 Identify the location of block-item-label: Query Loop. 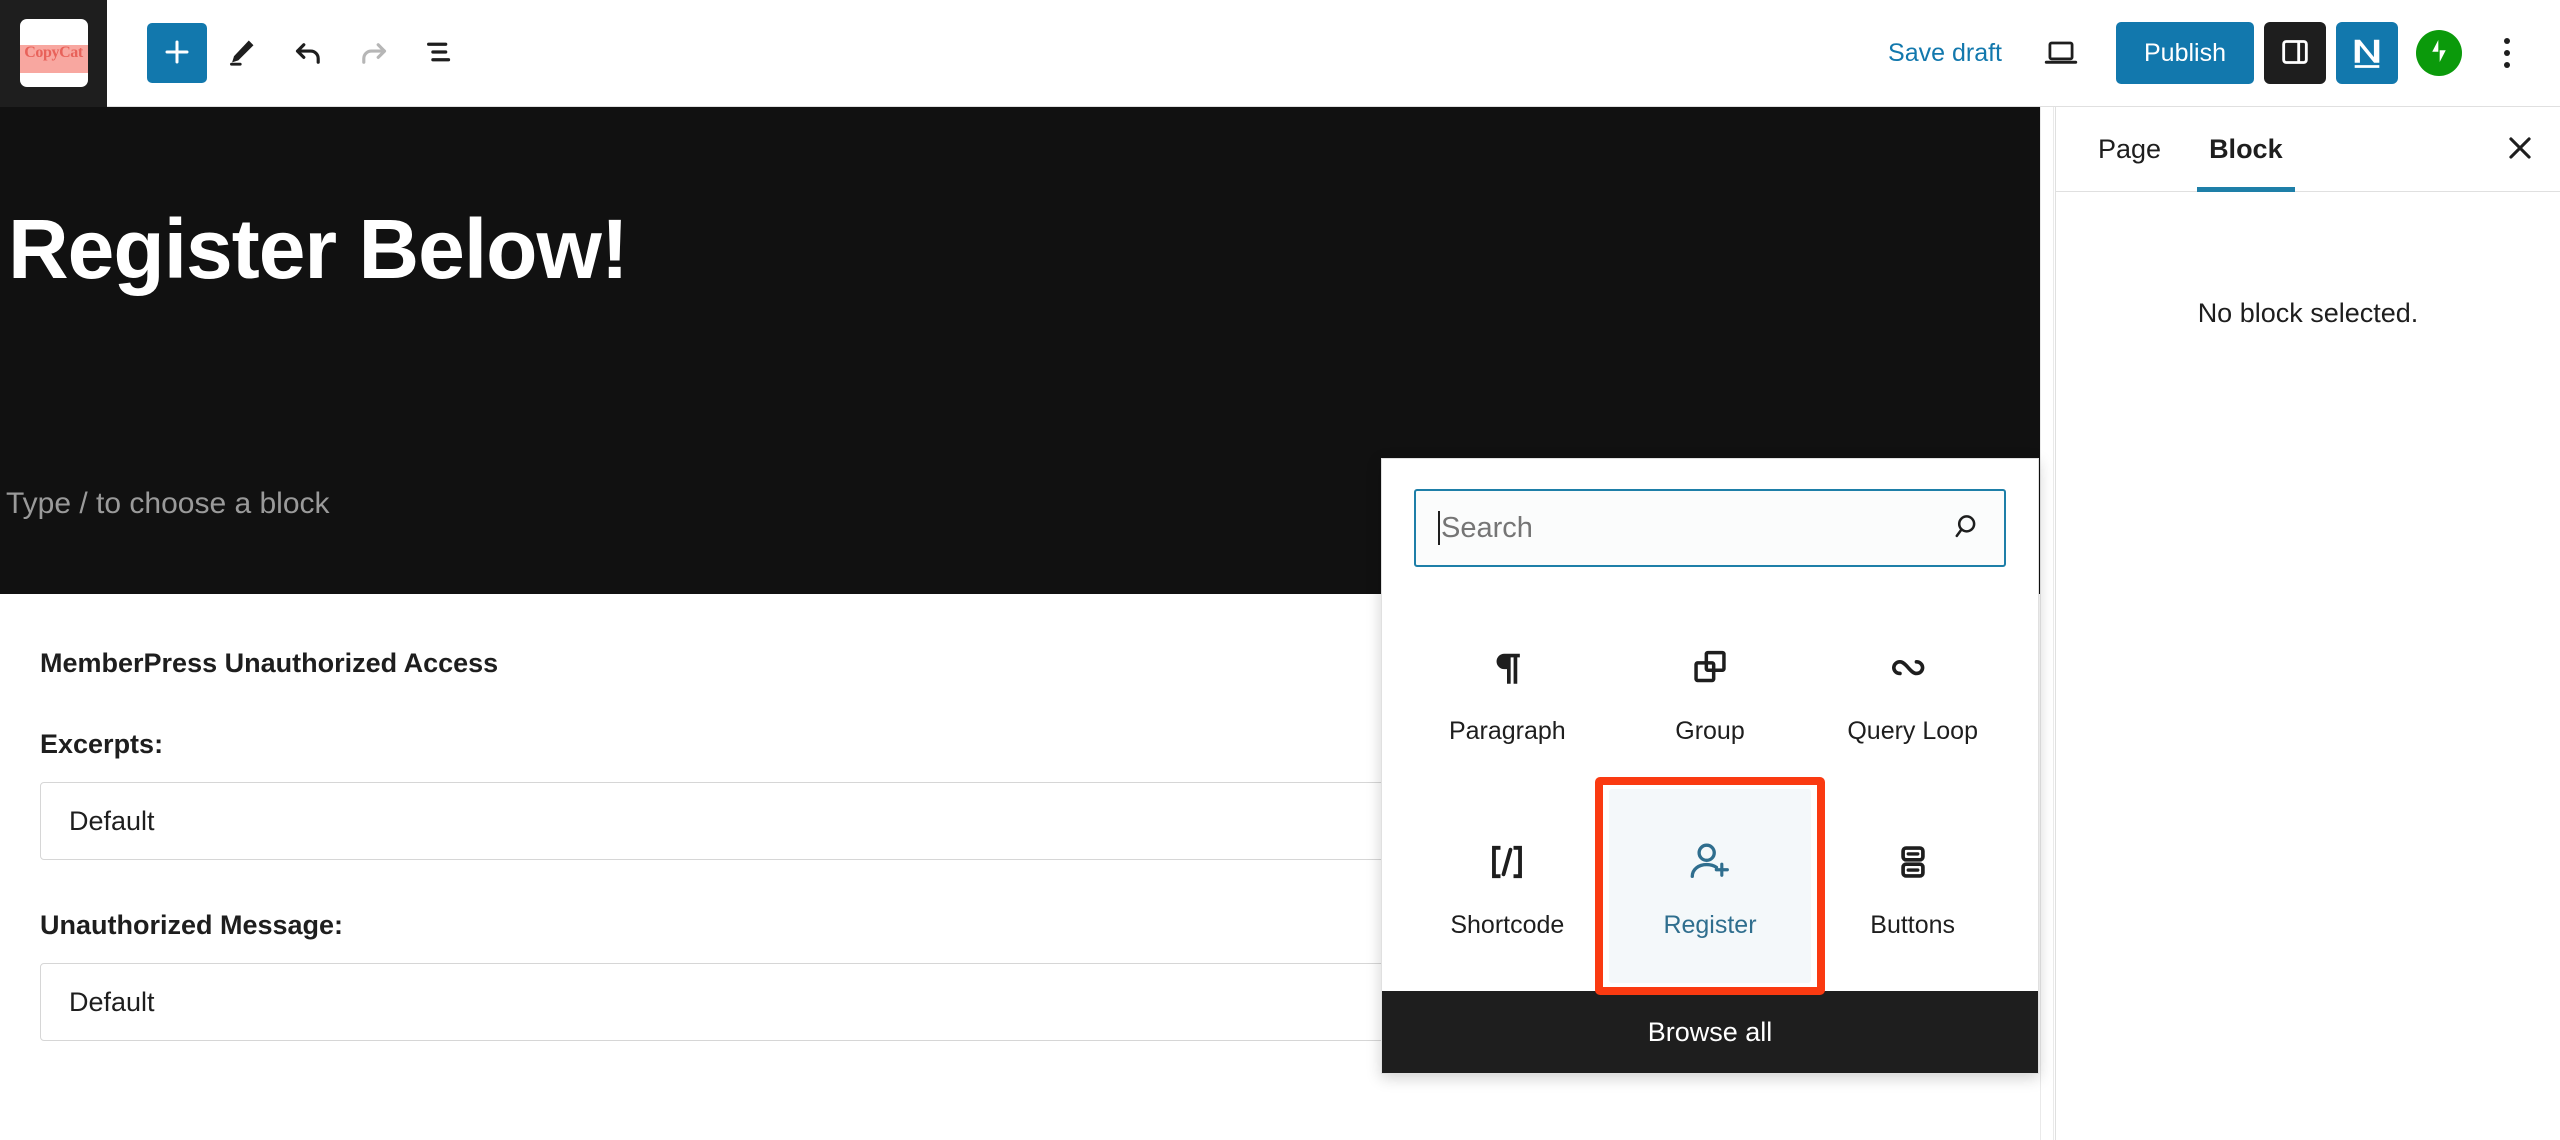
(1912, 730).